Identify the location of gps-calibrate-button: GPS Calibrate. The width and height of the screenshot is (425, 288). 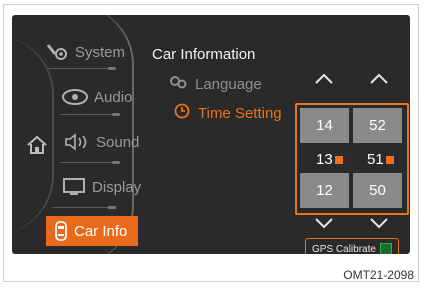
(352, 246).